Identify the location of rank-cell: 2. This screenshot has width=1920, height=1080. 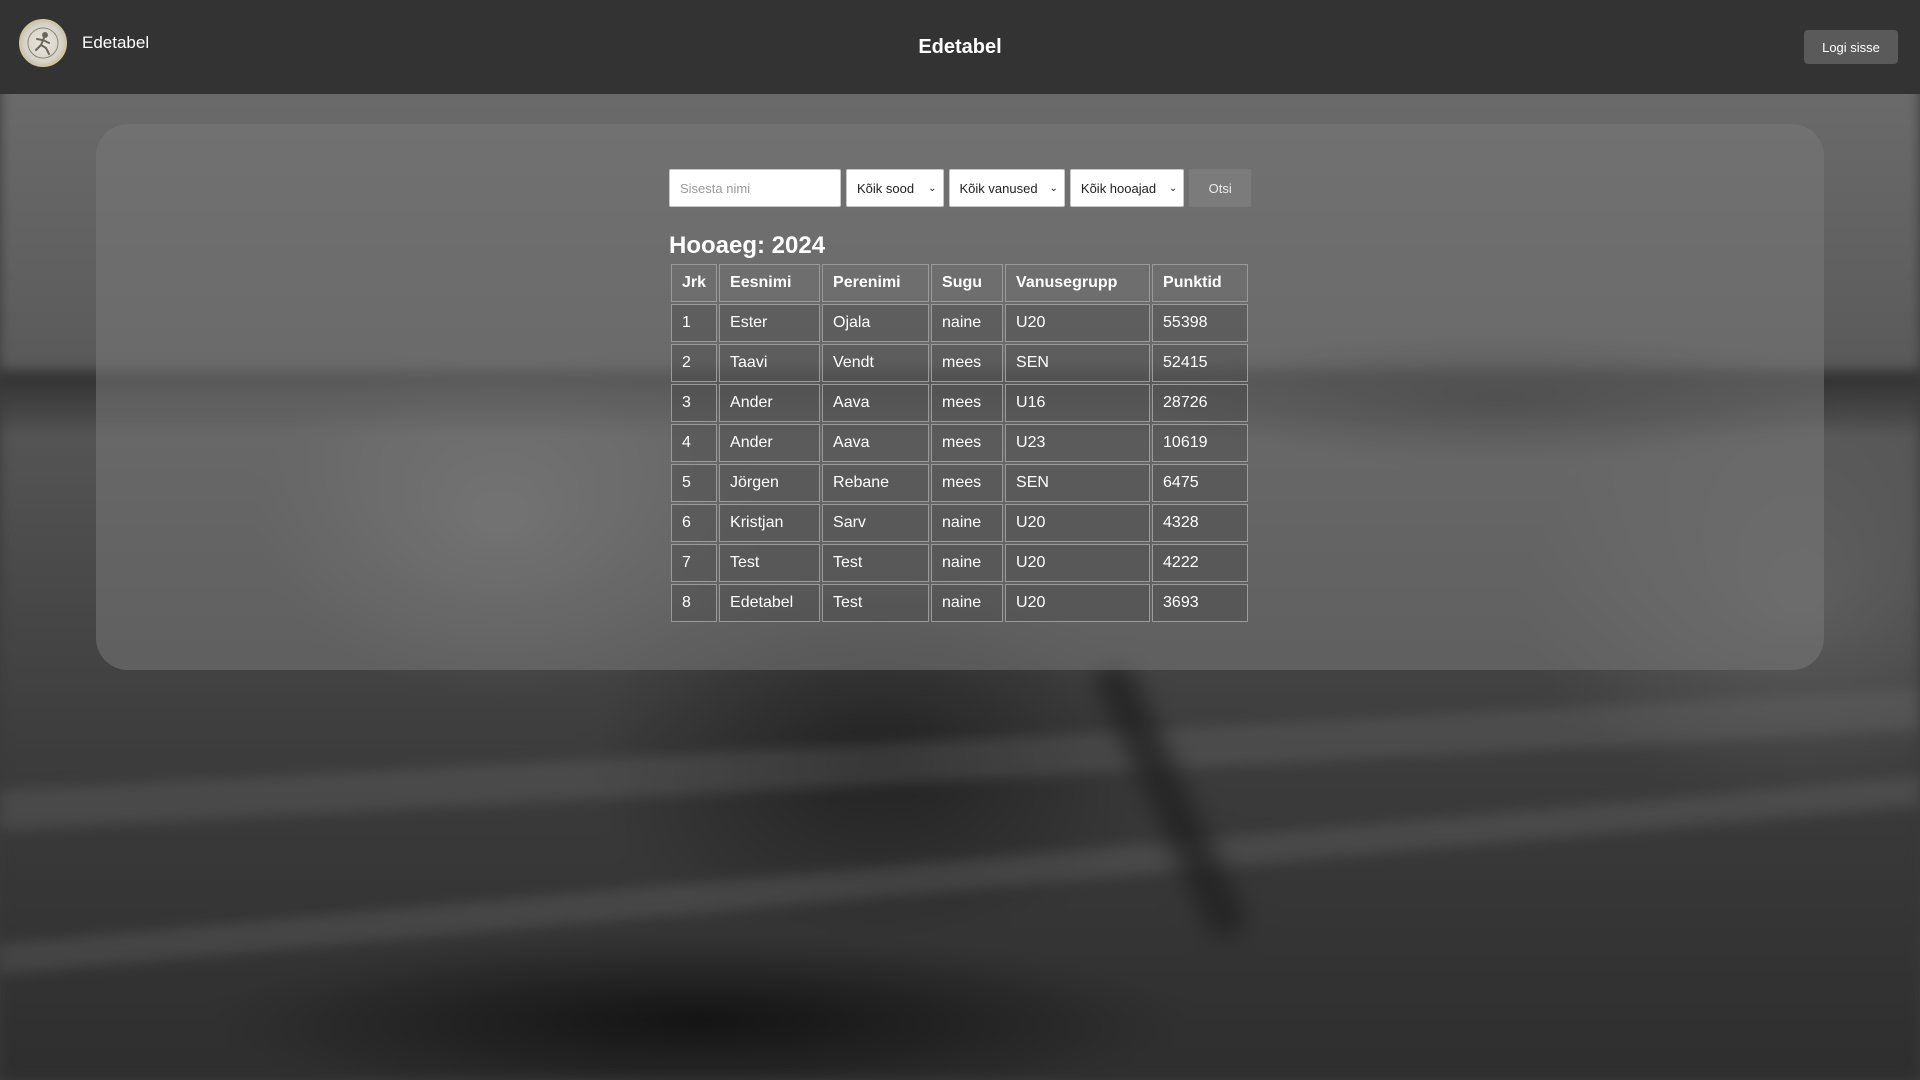
(694, 363).